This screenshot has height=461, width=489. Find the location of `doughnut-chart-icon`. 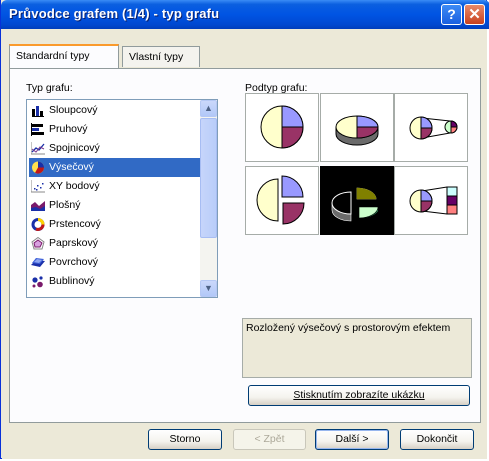

doughnut-chart-icon is located at coordinates (38, 224).